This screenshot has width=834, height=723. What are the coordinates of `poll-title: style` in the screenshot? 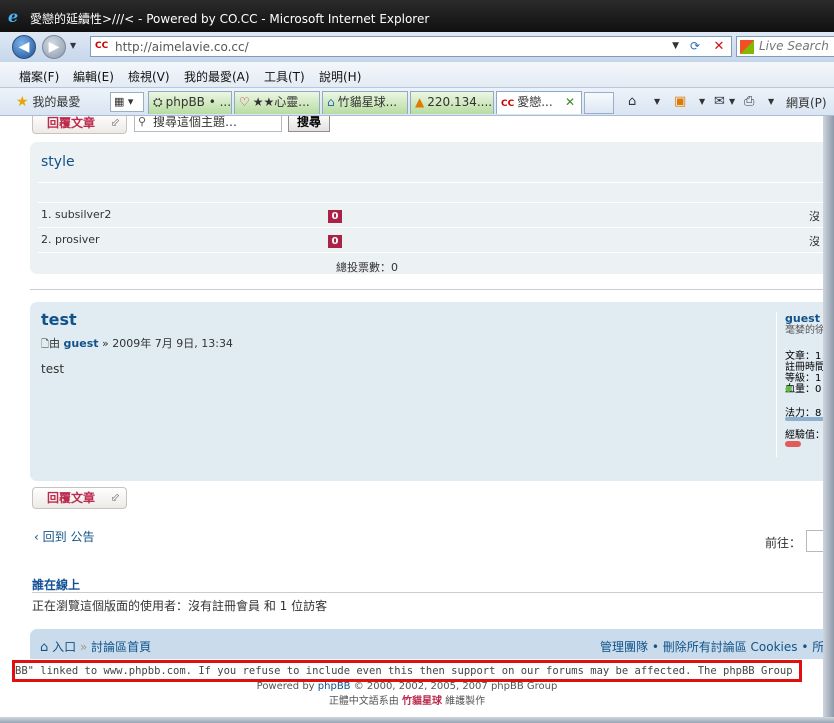 It's located at (58, 162).